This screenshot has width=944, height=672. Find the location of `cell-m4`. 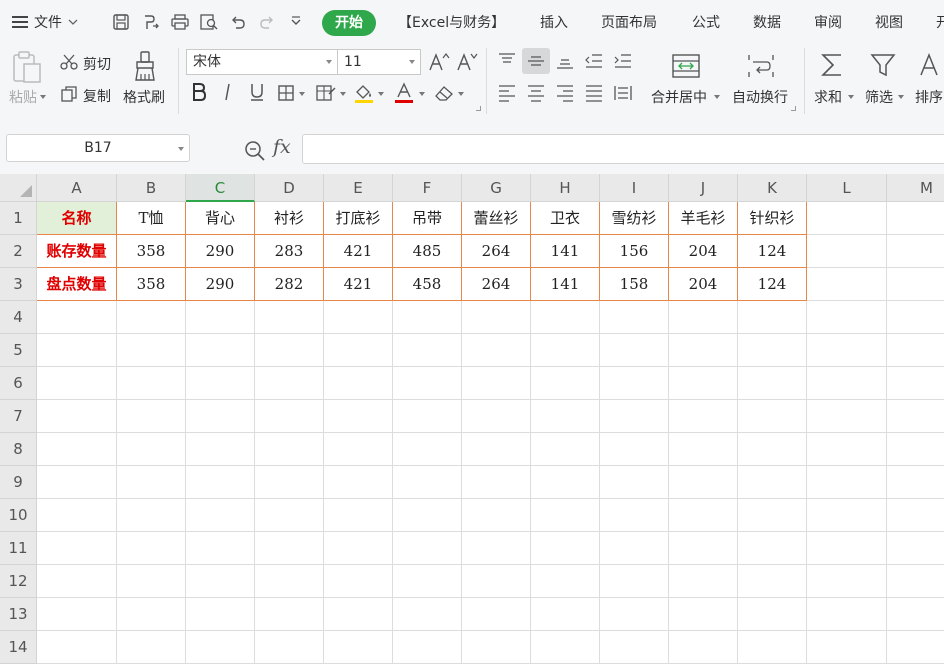

cell-m4 is located at coordinates (915, 317).